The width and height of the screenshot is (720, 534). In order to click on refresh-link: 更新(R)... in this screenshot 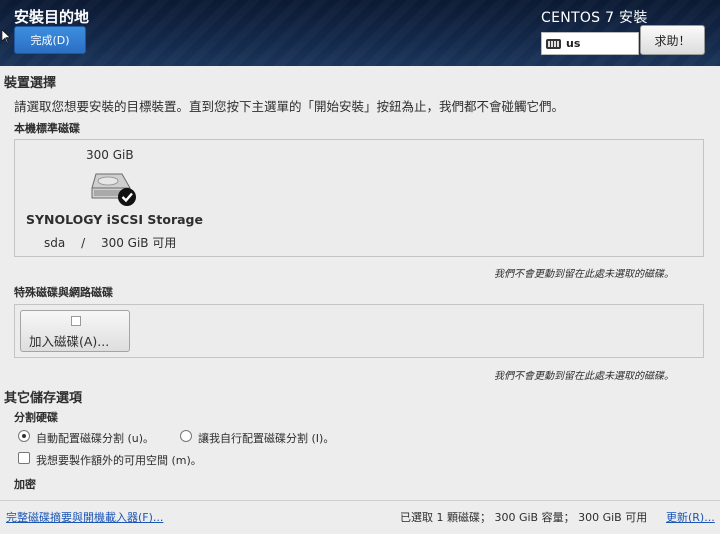, I will do `click(690, 517)`.